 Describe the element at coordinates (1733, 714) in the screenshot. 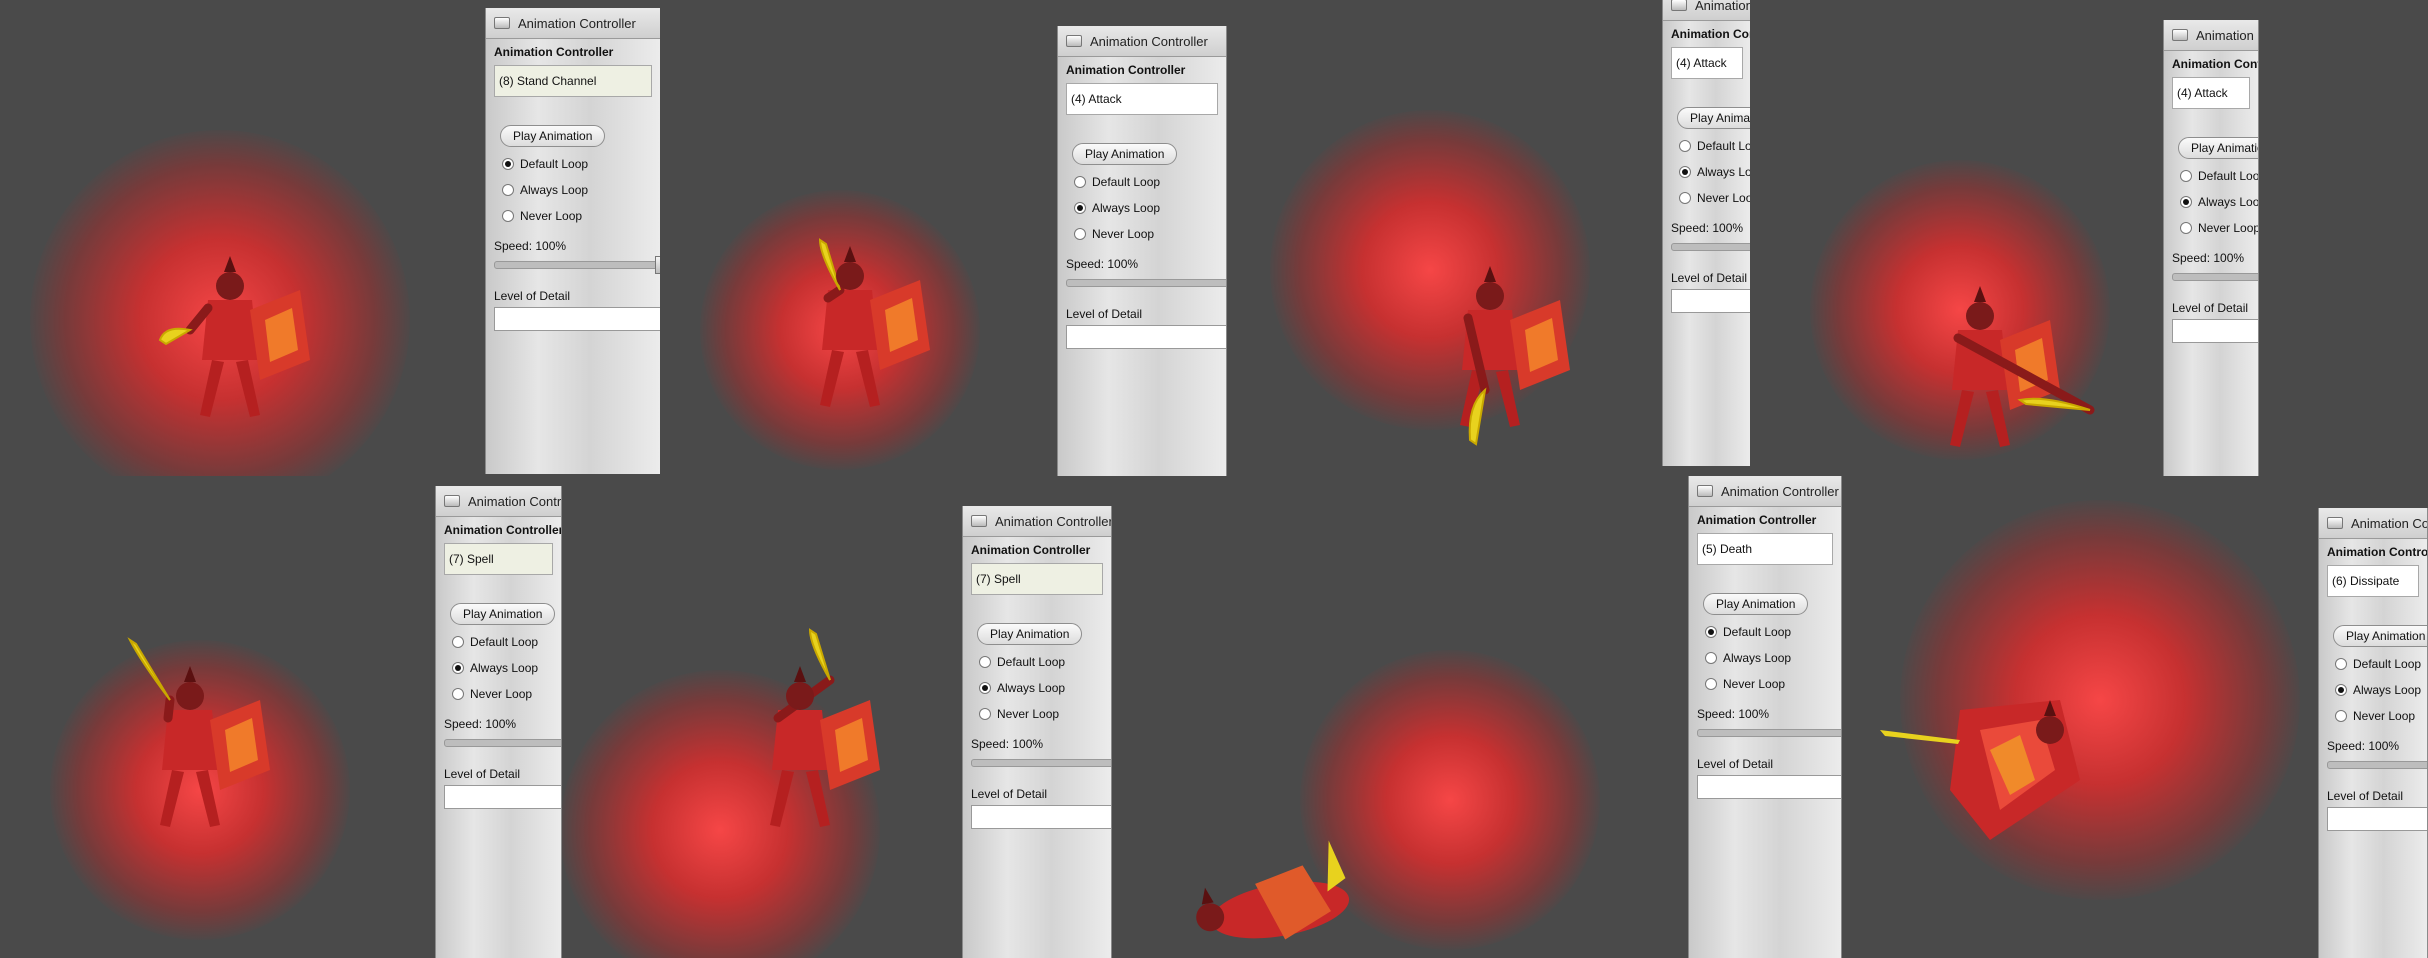

I see `speed-label: Speed: 100%` at that location.